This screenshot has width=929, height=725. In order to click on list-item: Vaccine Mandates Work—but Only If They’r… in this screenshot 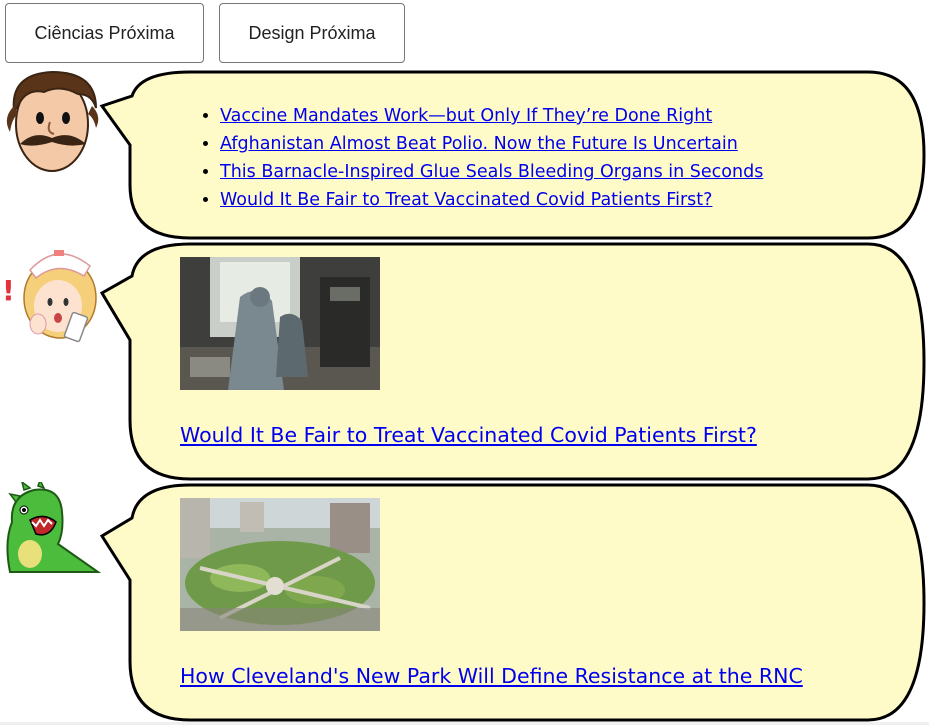, I will do `click(558, 116)`.